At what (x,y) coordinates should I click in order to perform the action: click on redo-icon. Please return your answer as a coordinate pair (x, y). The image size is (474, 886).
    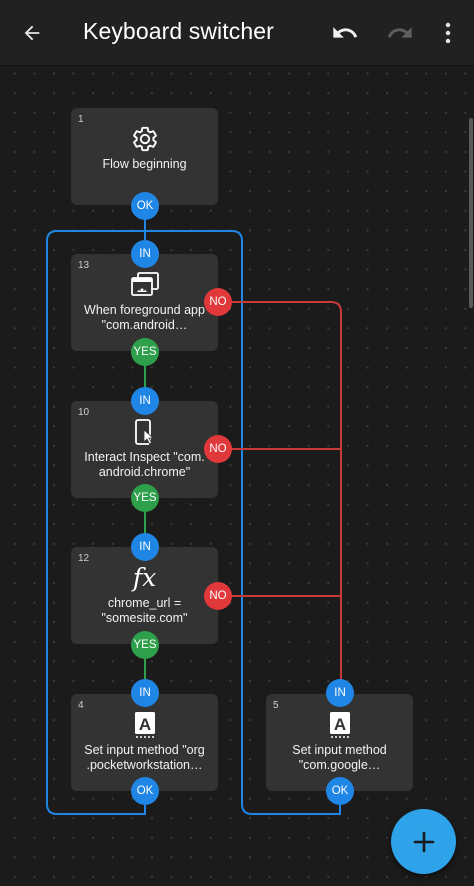
    Looking at the image, I should click on (399, 32).